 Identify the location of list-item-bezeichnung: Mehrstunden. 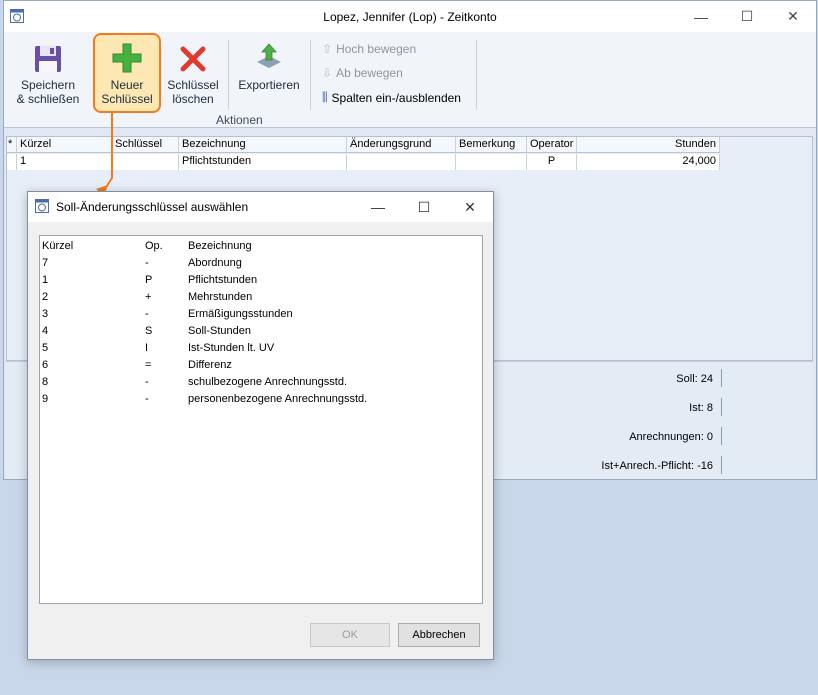
(220, 297).